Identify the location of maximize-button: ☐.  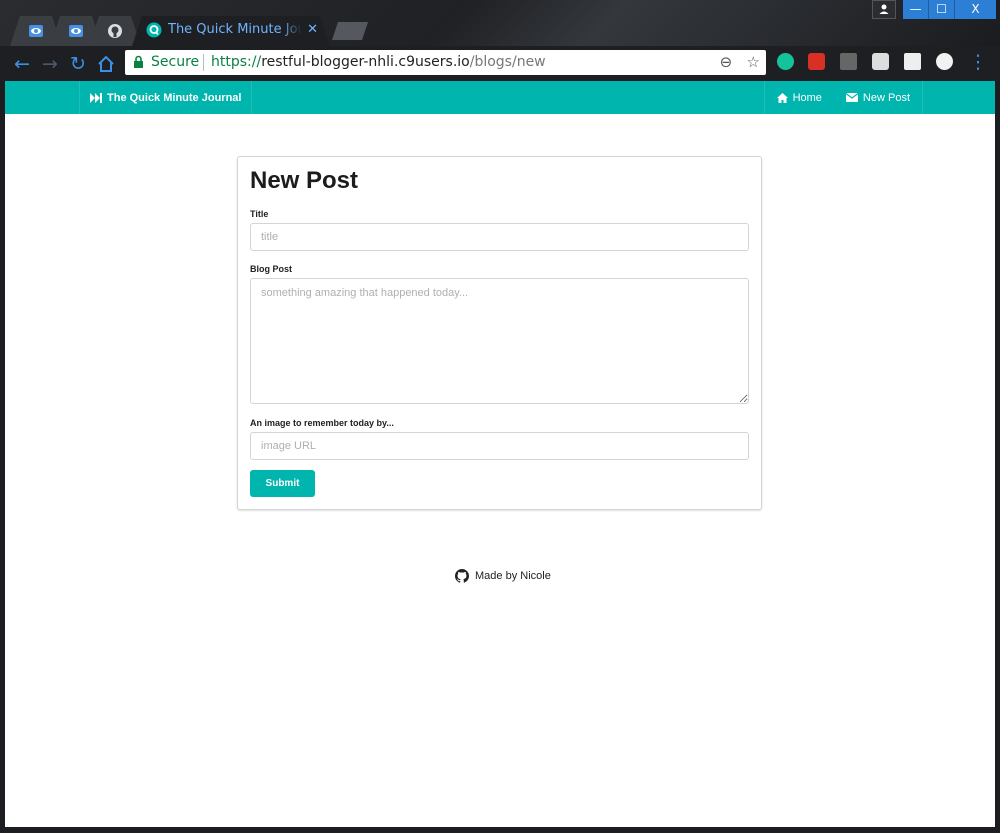
(941, 9).